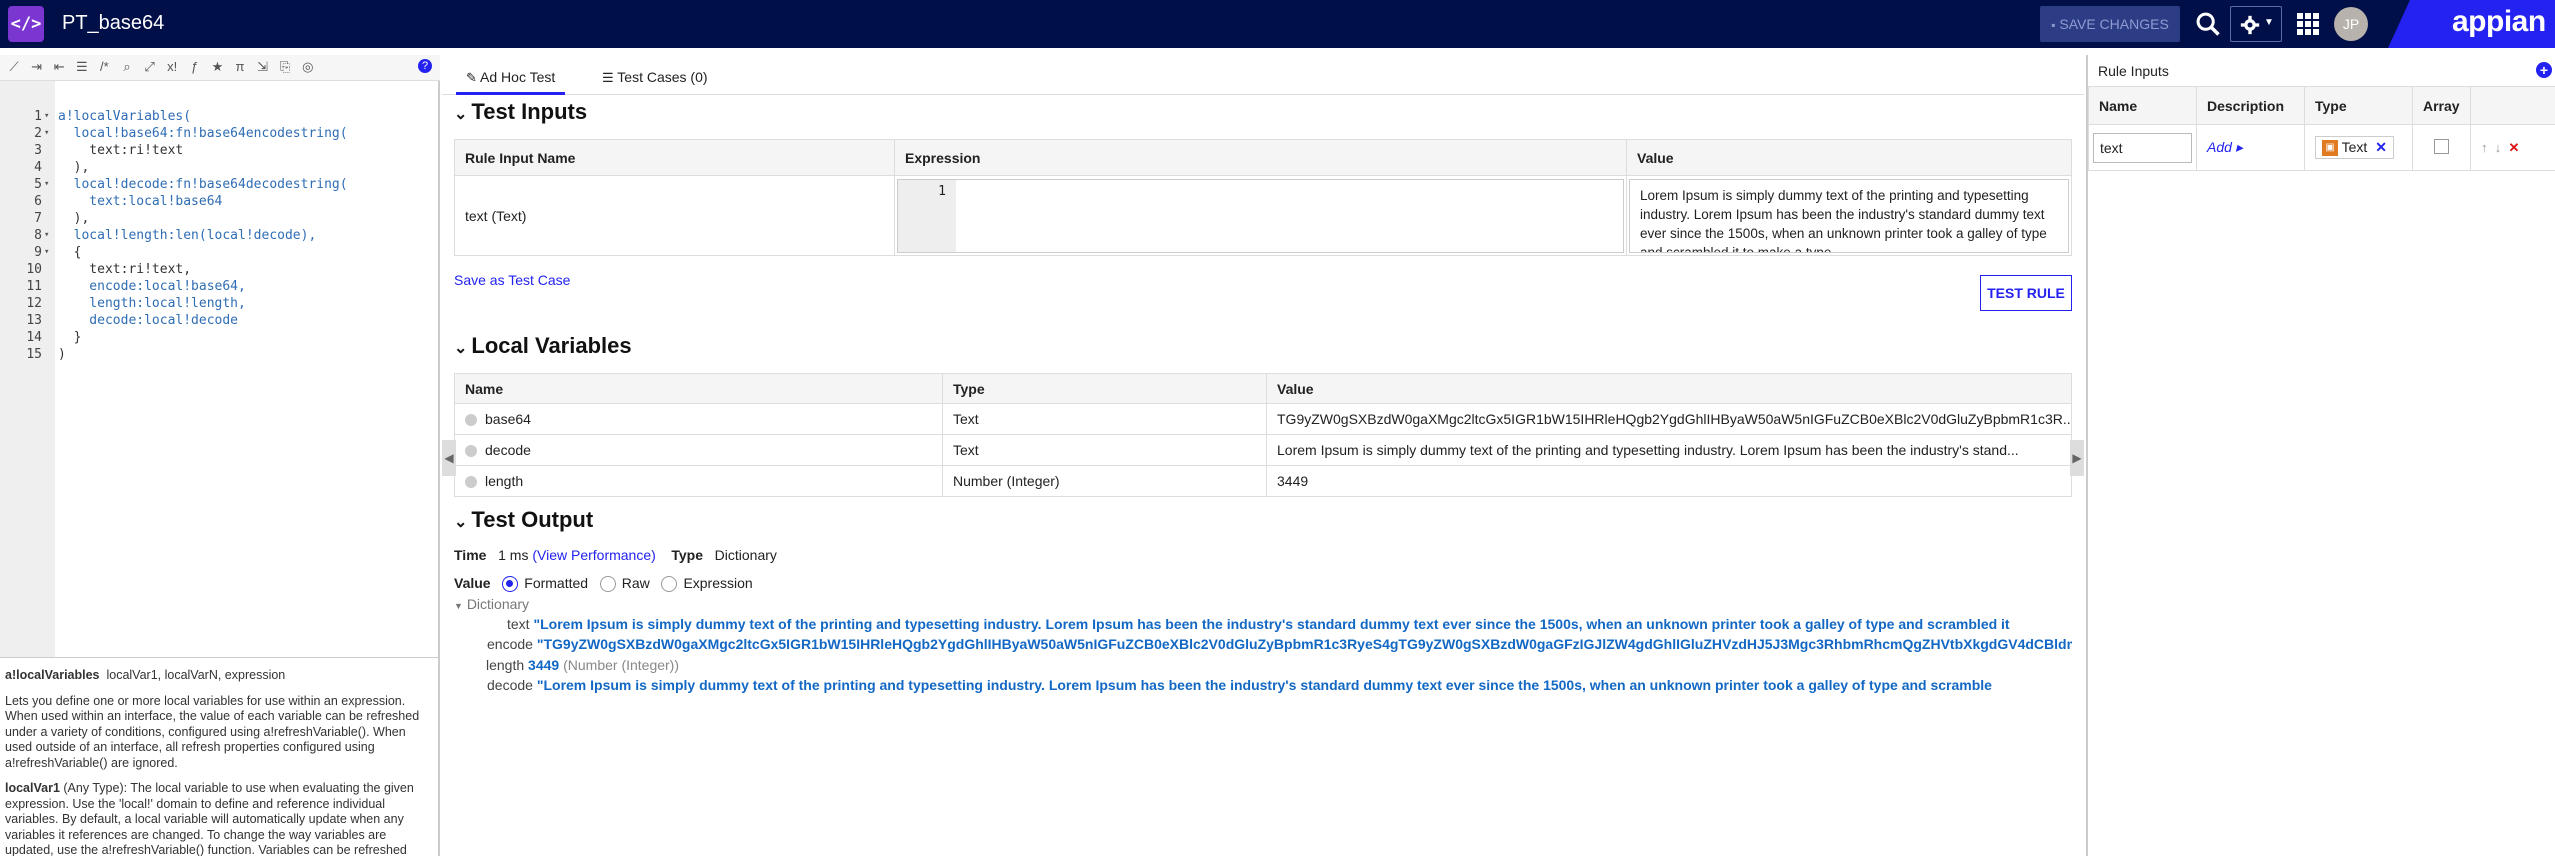  I want to click on code-text: local!base64:fn!base64encodestring(, so click(203, 133).